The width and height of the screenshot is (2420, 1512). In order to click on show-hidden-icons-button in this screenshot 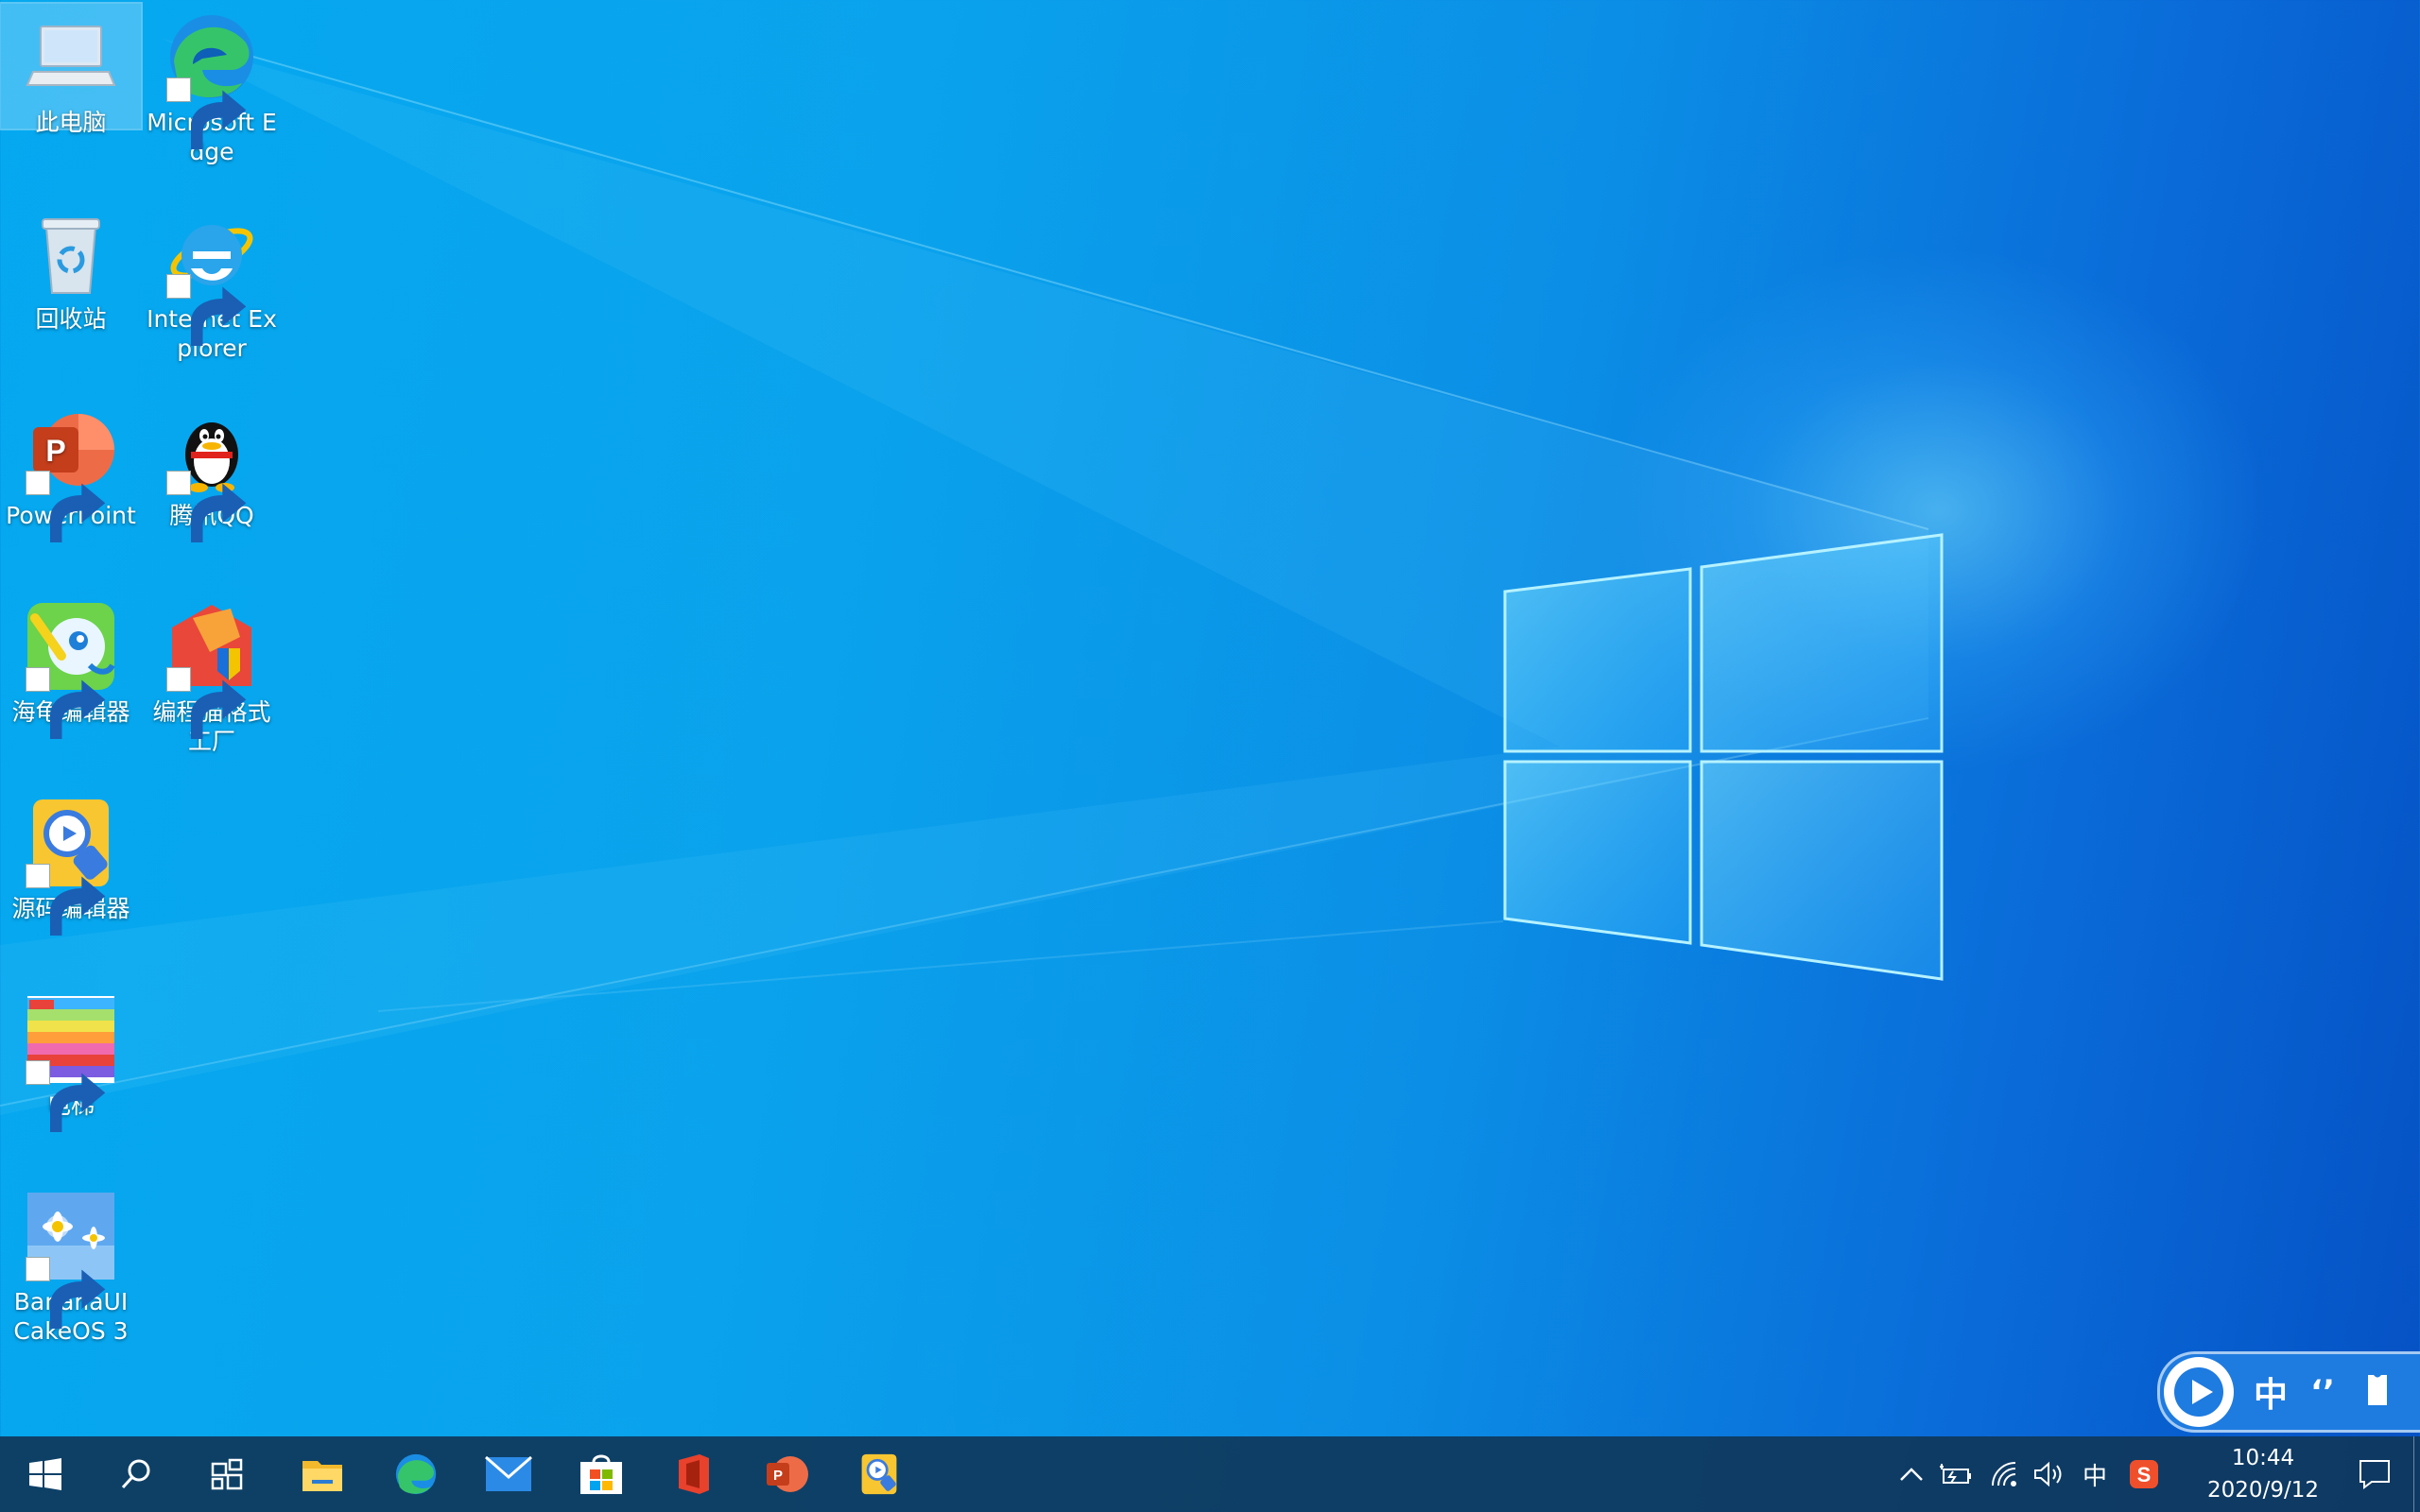, I will do `click(1911, 1474)`.